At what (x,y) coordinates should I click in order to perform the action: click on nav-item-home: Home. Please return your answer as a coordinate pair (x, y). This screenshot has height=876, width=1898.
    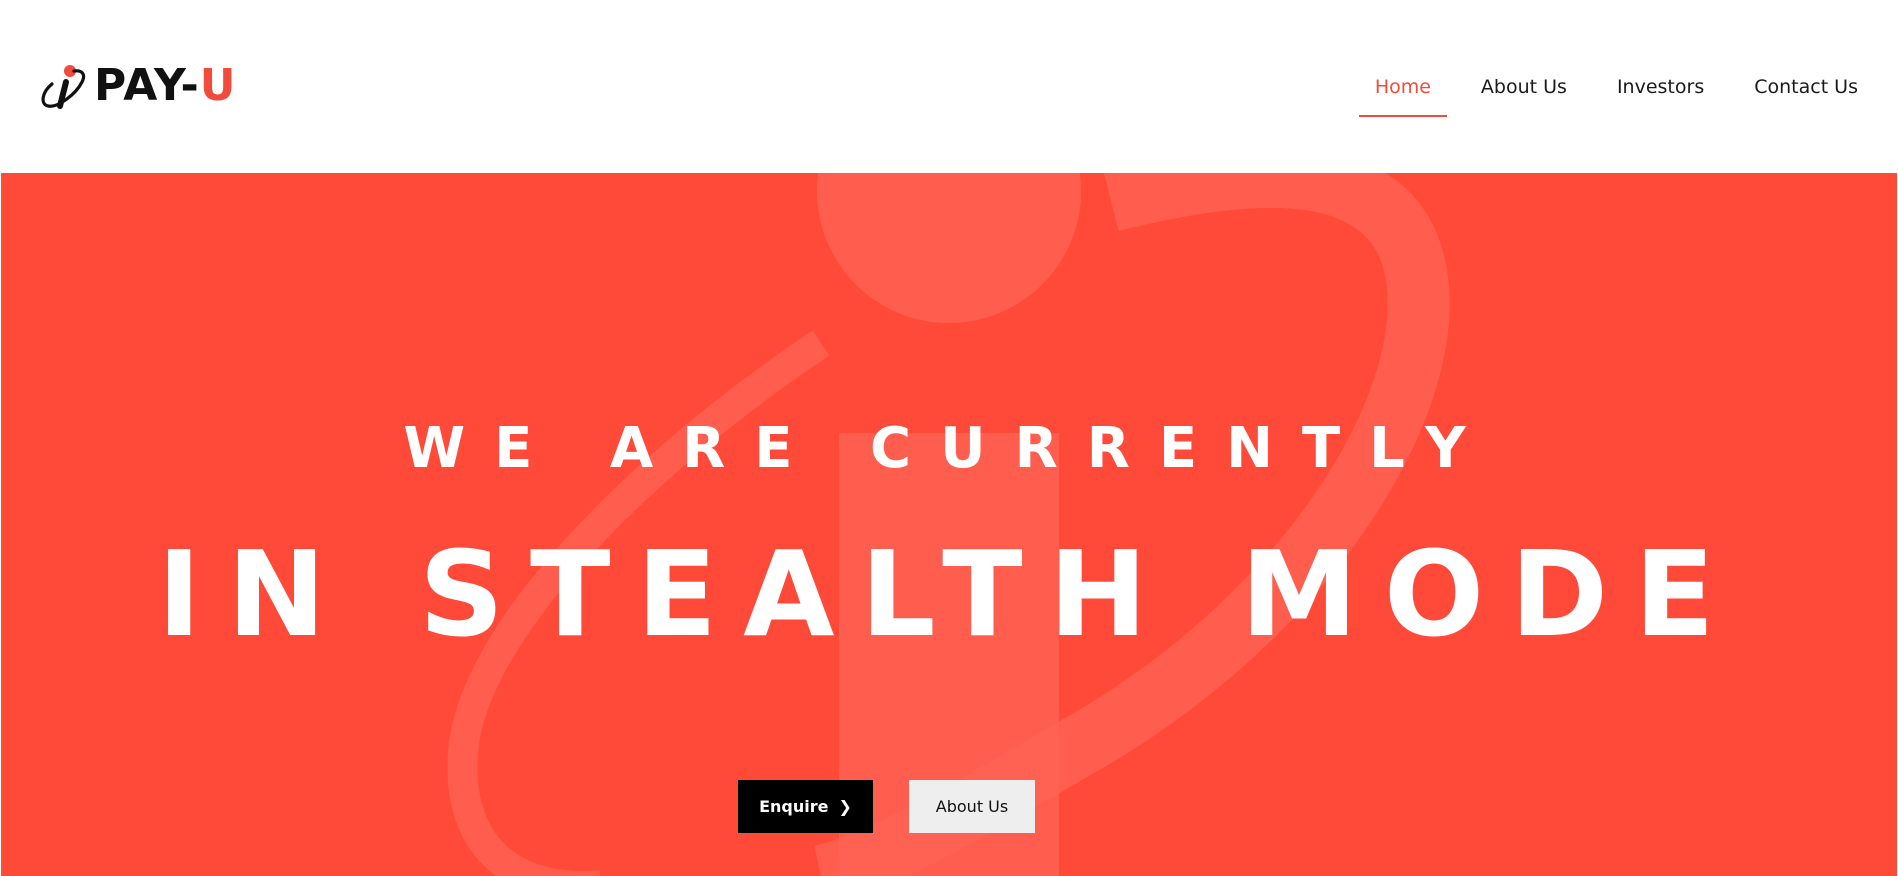
    Looking at the image, I should click on (1403, 93).